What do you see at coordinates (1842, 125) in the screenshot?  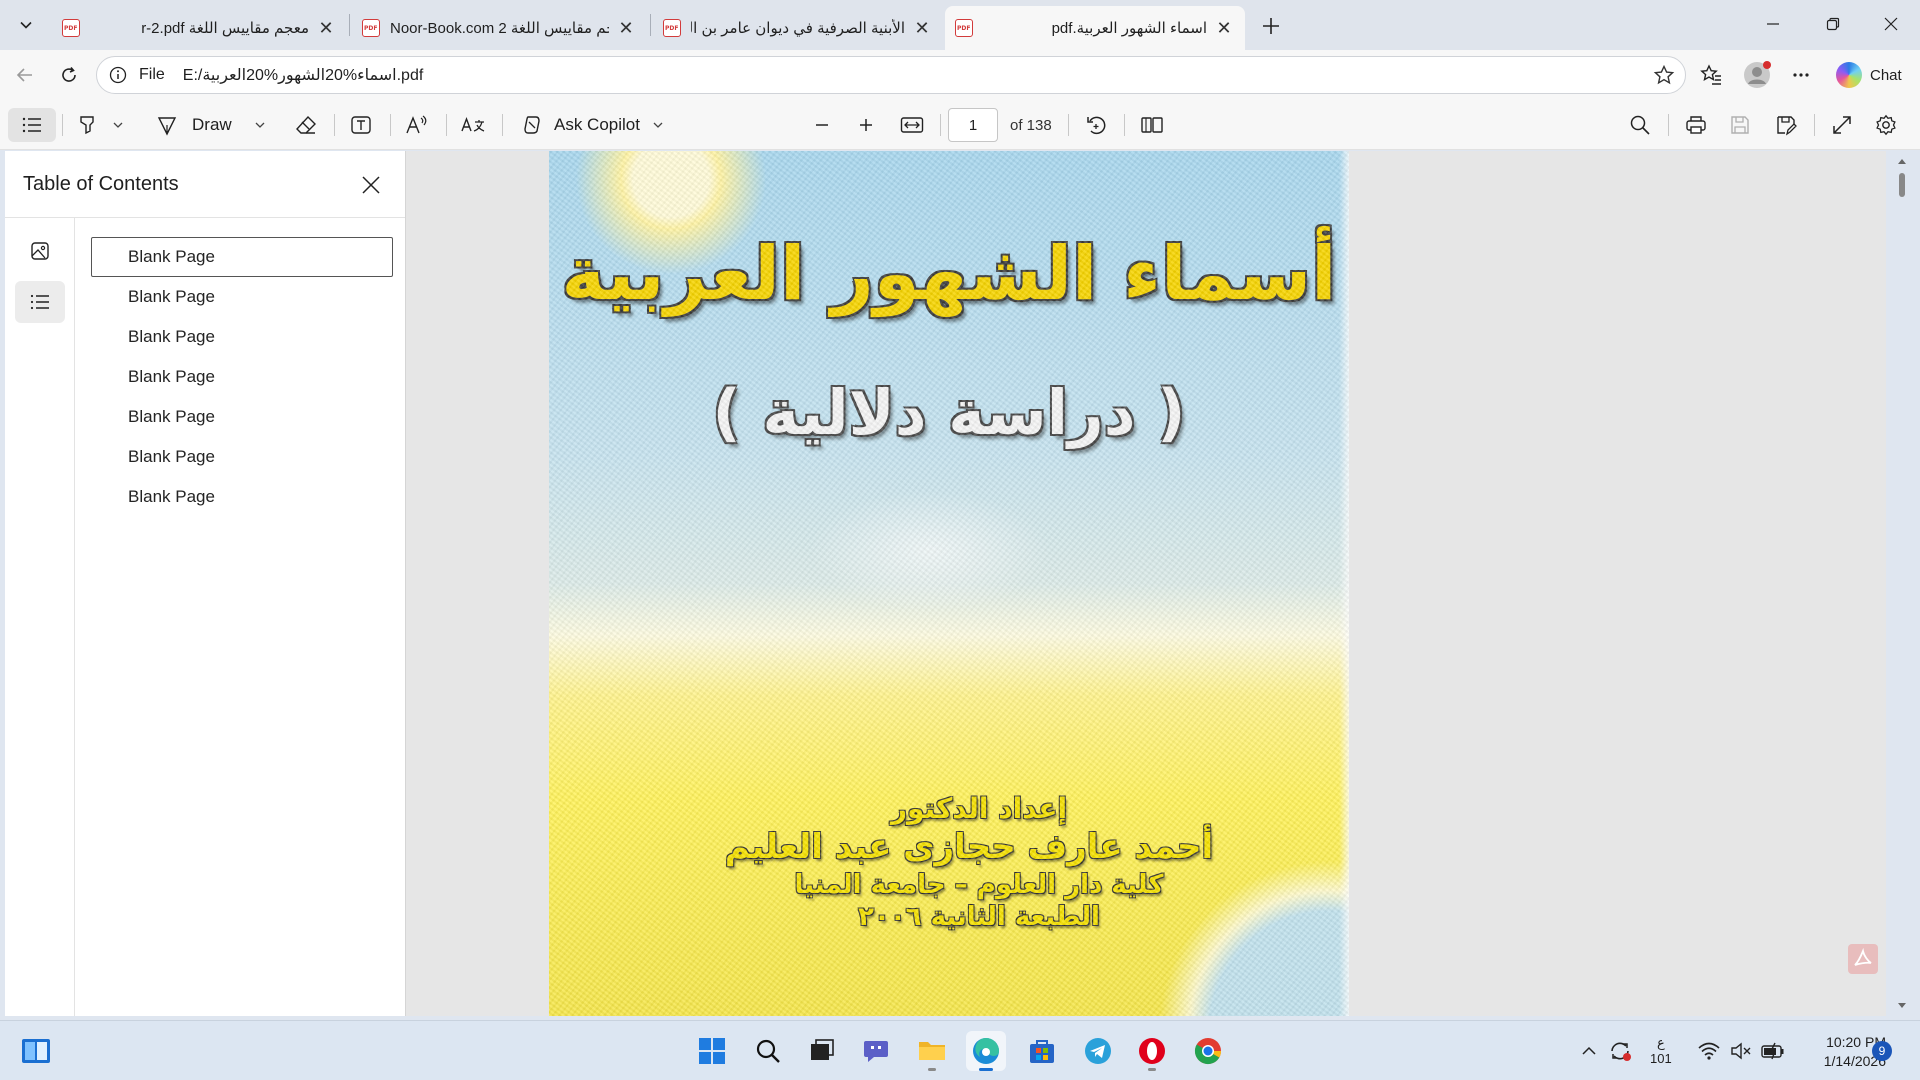 I see `full-screen-button` at bounding box center [1842, 125].